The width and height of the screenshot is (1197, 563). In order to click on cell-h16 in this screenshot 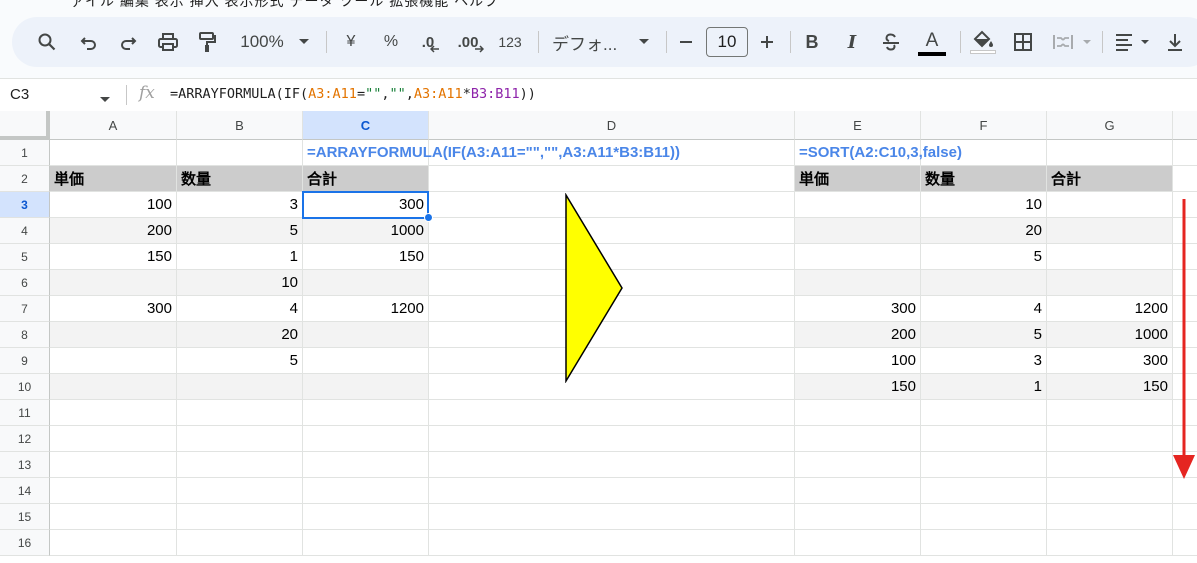, I will do `click(1185, 543)`.